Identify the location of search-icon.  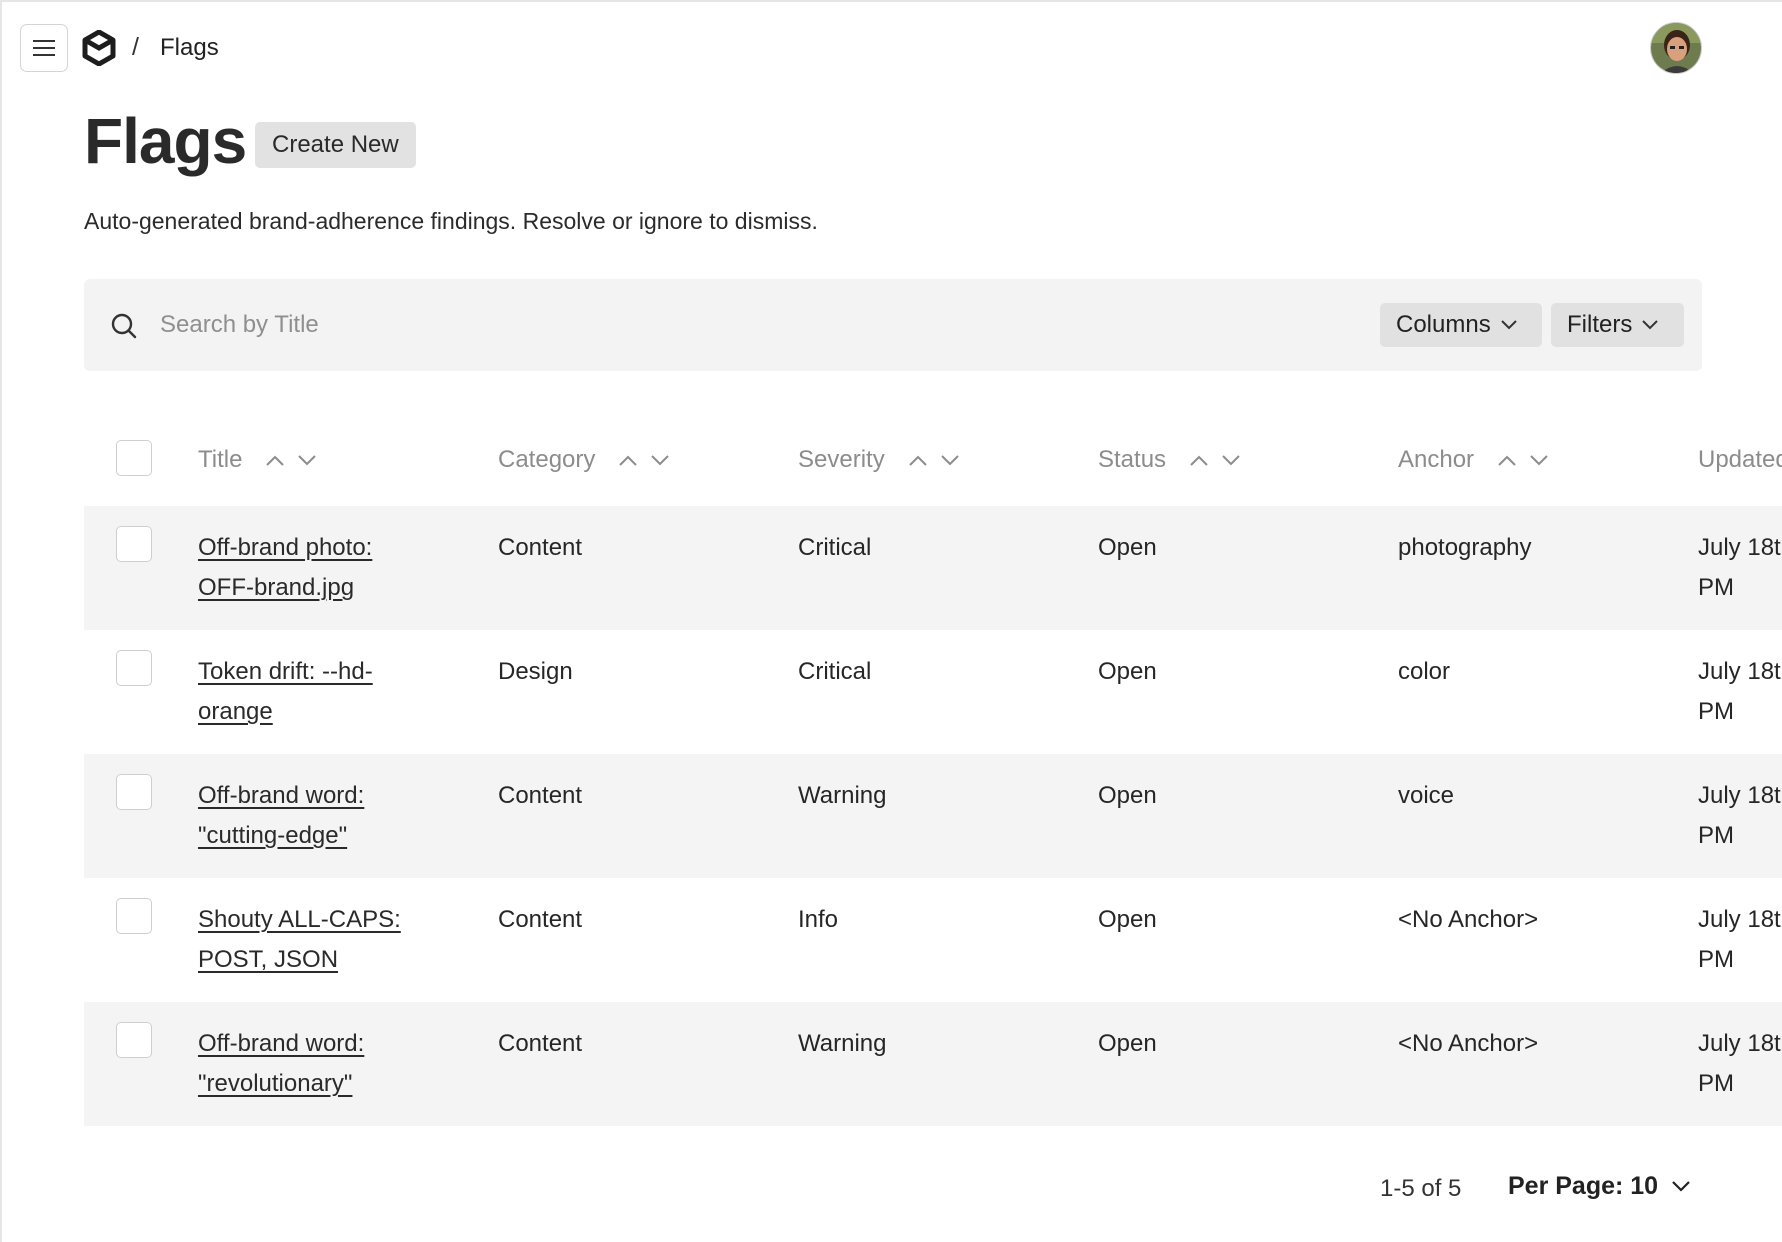
(124, 326).